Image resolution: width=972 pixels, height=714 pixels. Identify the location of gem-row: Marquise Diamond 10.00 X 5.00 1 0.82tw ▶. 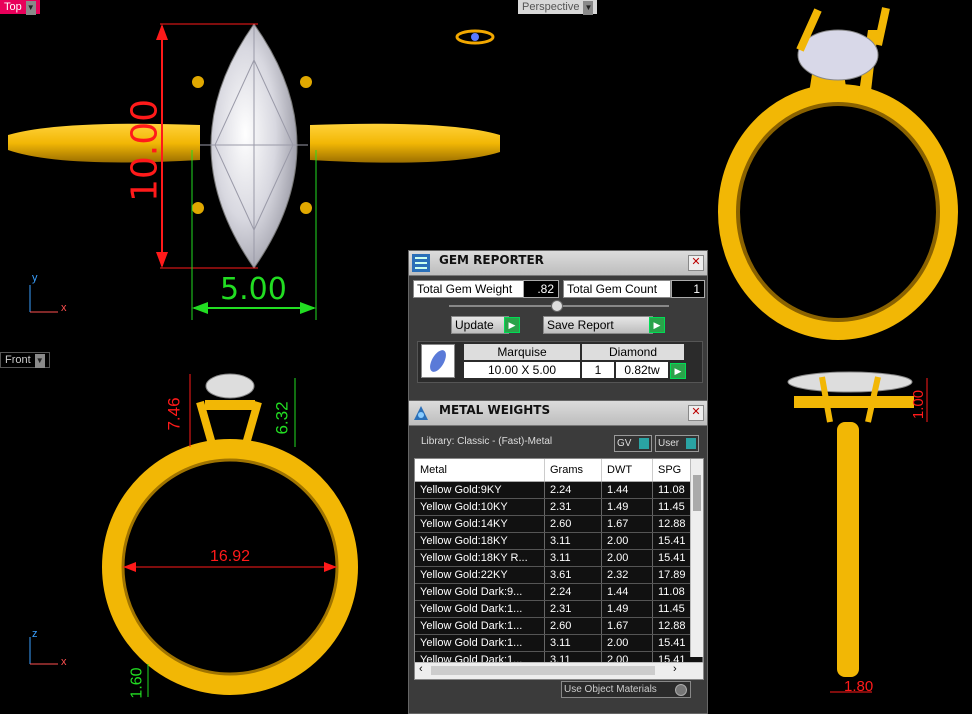
(560, 362).